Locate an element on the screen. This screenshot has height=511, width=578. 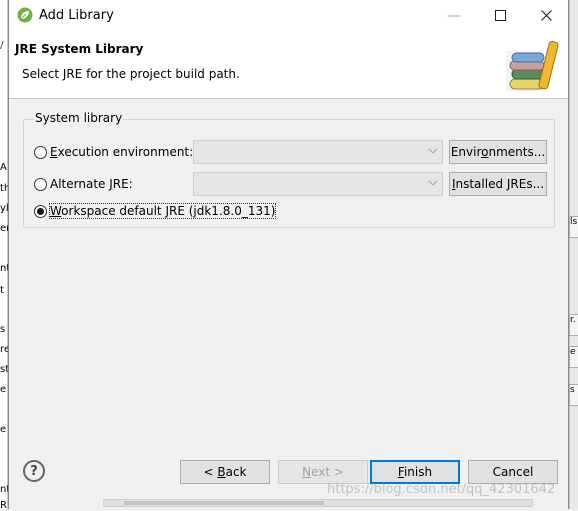
back-button: < Back is located at coordinates (225, 472).